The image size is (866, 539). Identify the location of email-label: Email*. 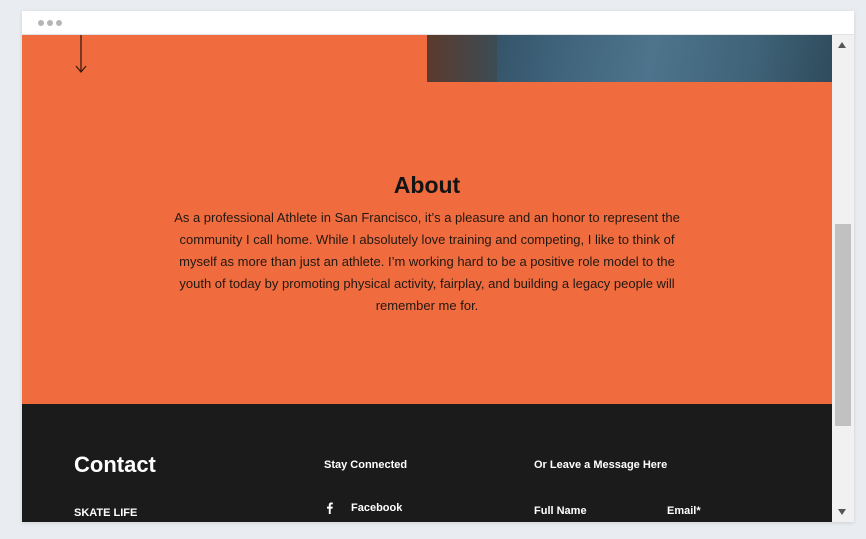
(684, 511).